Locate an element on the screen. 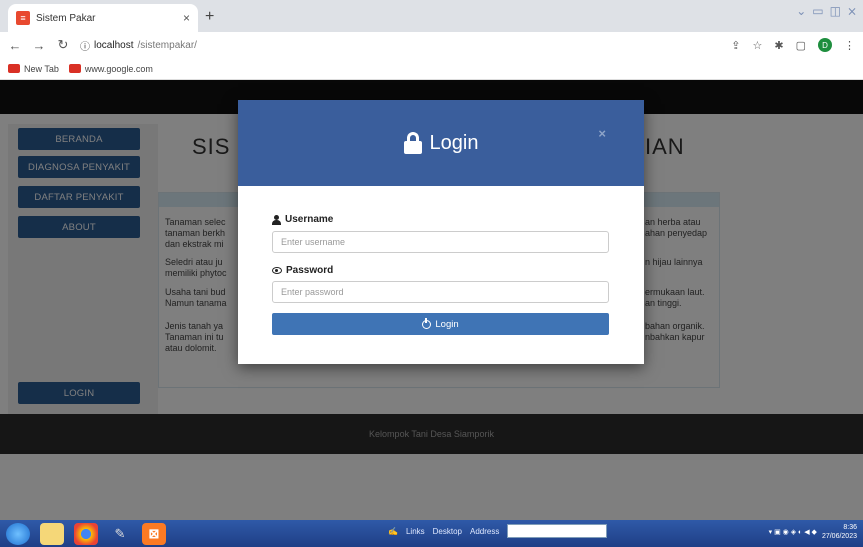 This screenshot has height=547, width=863. tab-search-icon: ⌄ is located at coordinates (801, 11).